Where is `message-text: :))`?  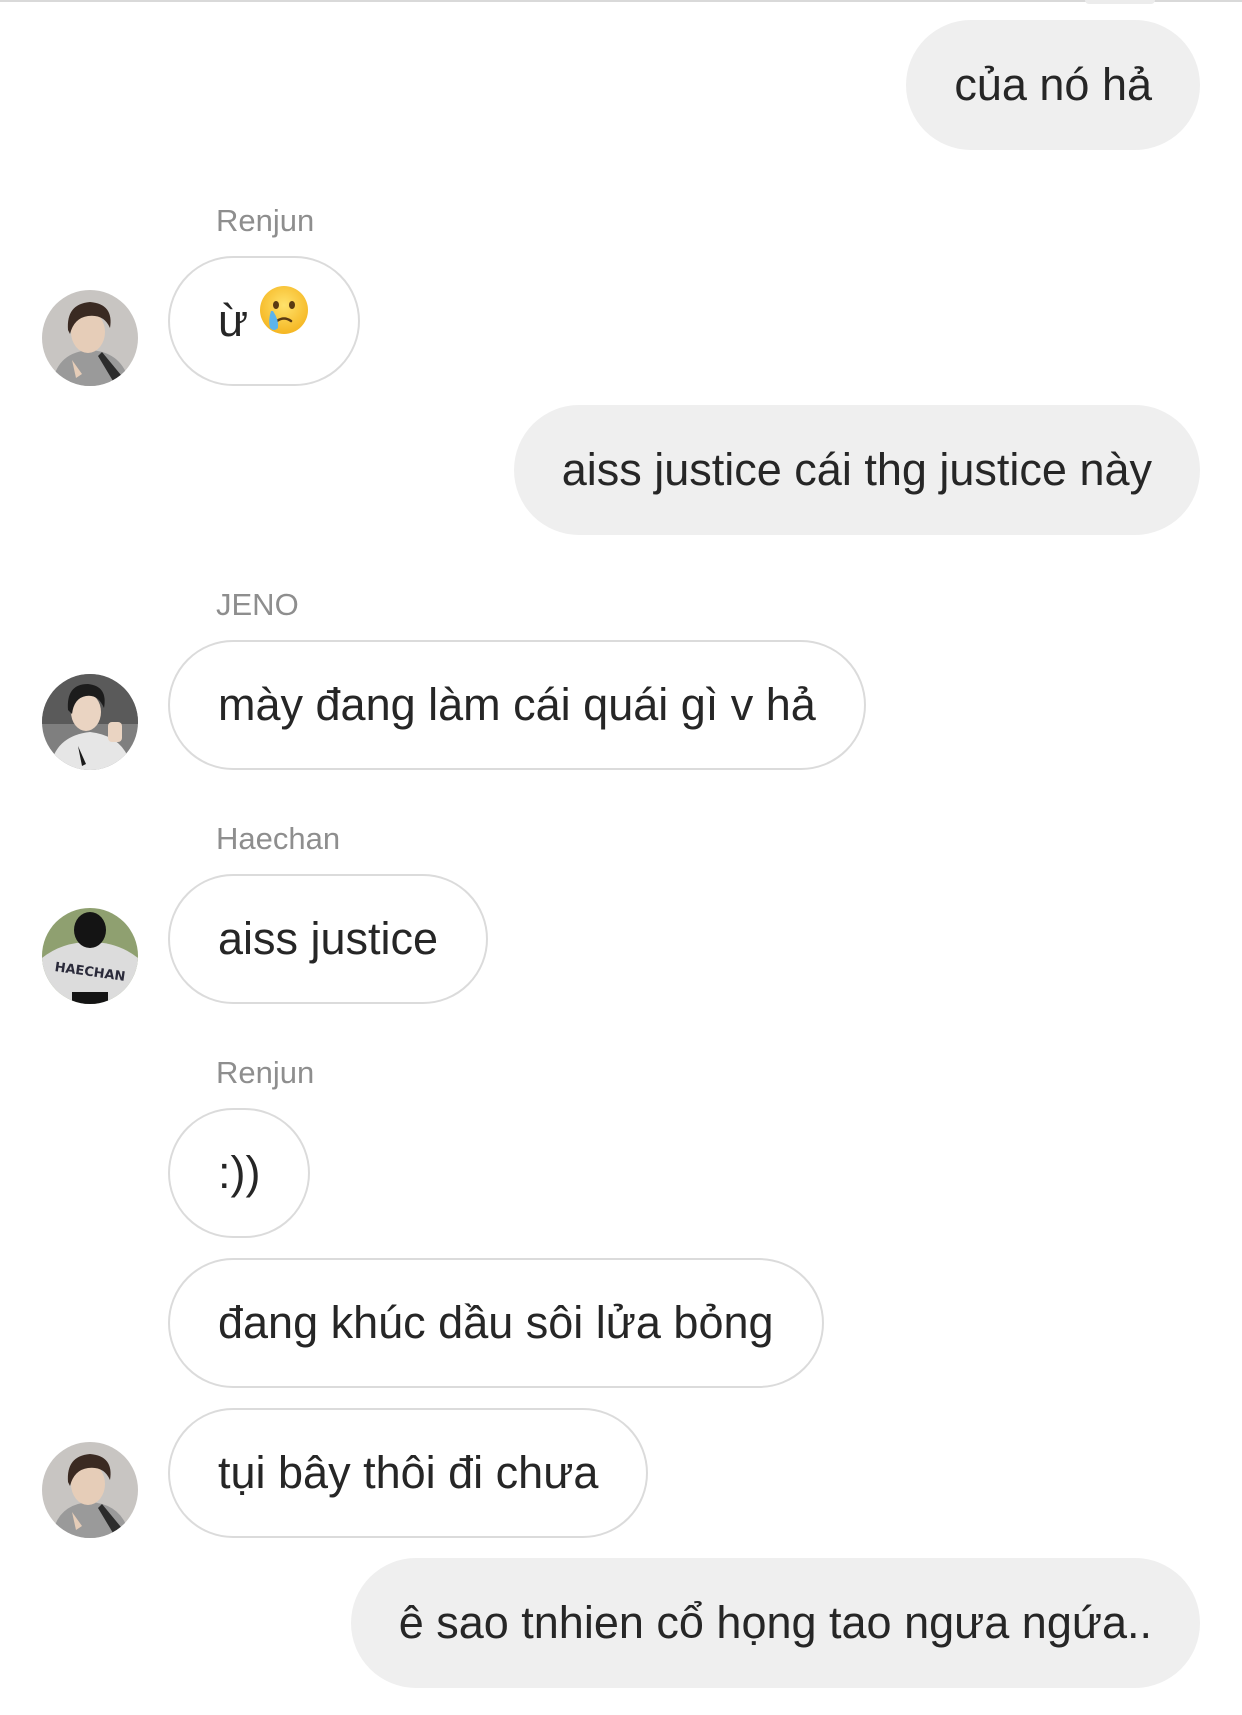 message-text: :)) is located at coordinates (239, 1172).